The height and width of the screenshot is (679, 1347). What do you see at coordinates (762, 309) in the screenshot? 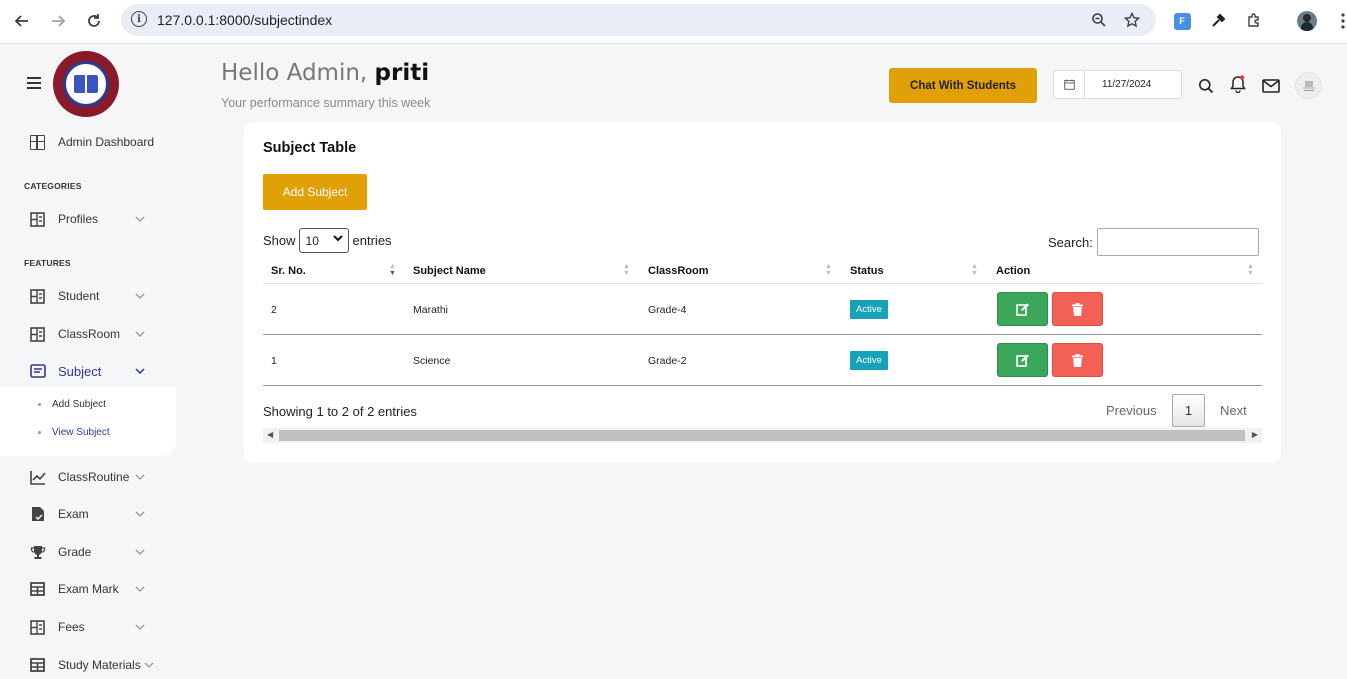
I see `table-row: 2 Marathi Grade-4 Active` at bounding box center [762, 309].